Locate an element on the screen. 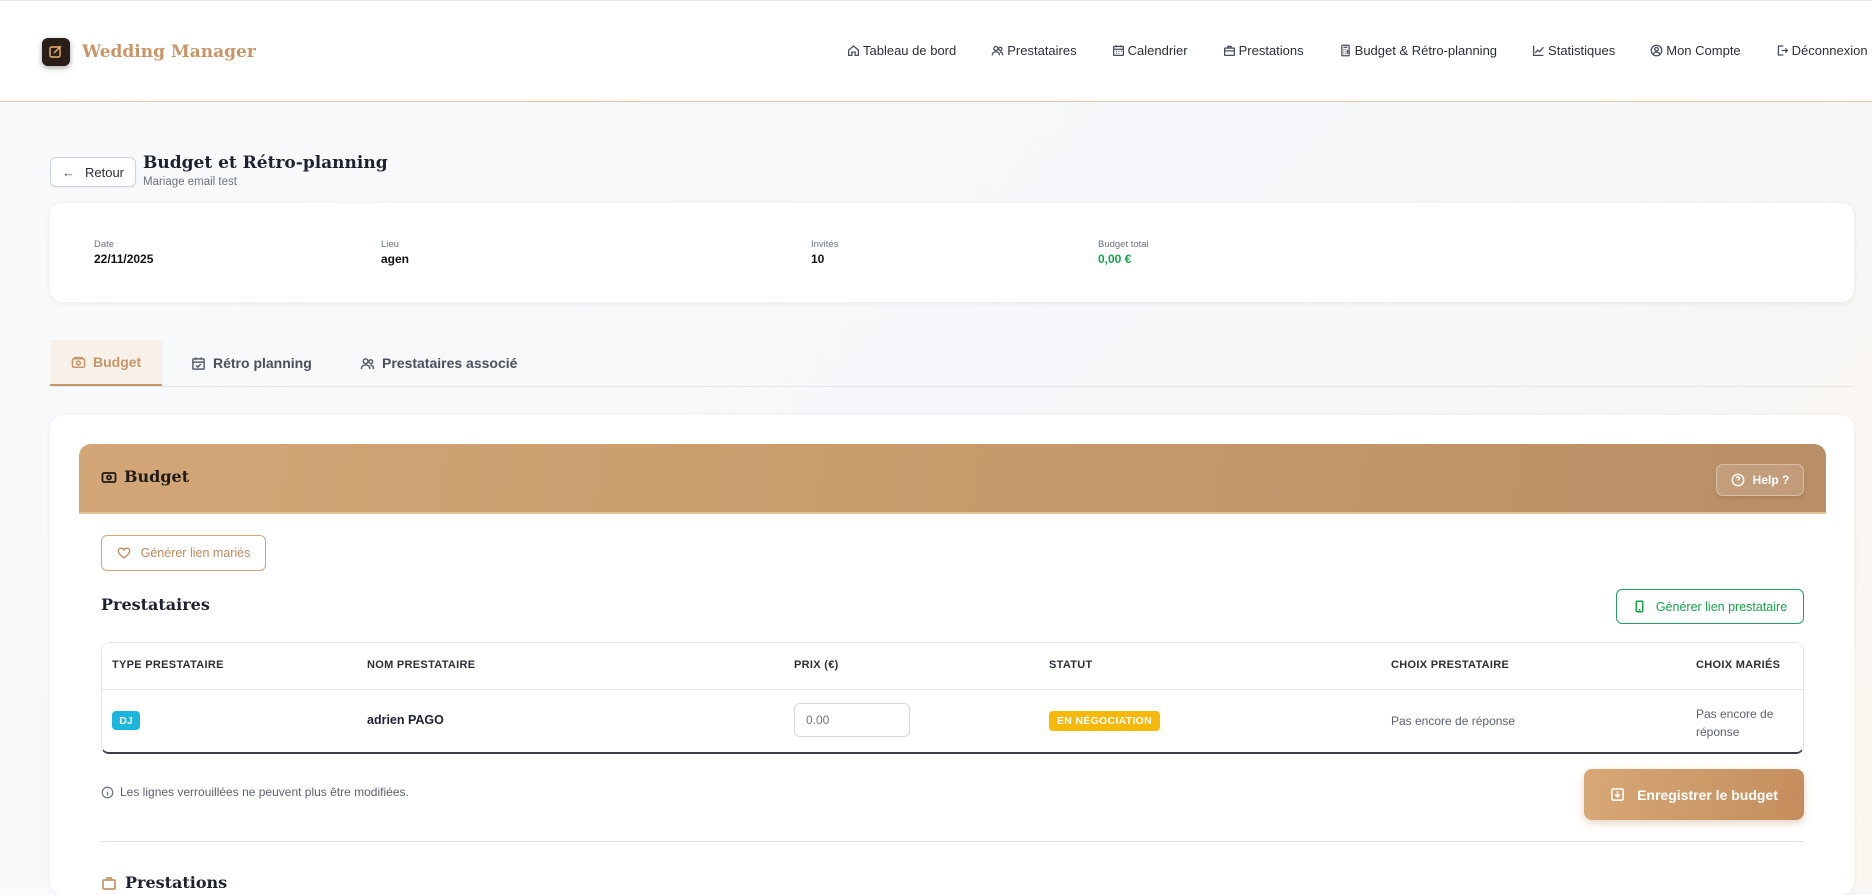 The image size is (1872, 895). nav-label: Calendrier is located at coordinates (1157, 50).